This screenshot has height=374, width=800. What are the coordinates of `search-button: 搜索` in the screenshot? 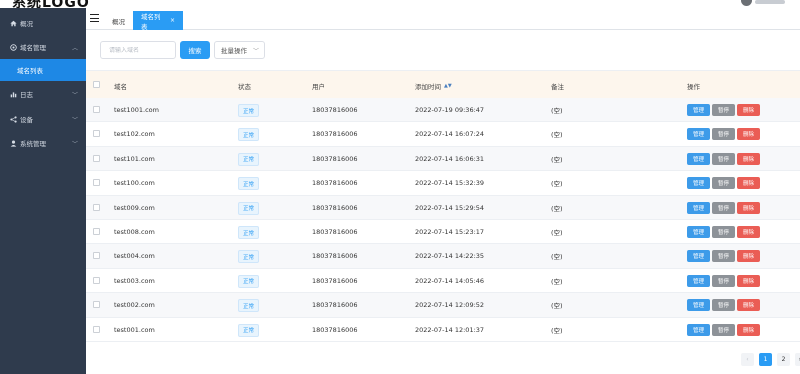 It's located at (195, 50).